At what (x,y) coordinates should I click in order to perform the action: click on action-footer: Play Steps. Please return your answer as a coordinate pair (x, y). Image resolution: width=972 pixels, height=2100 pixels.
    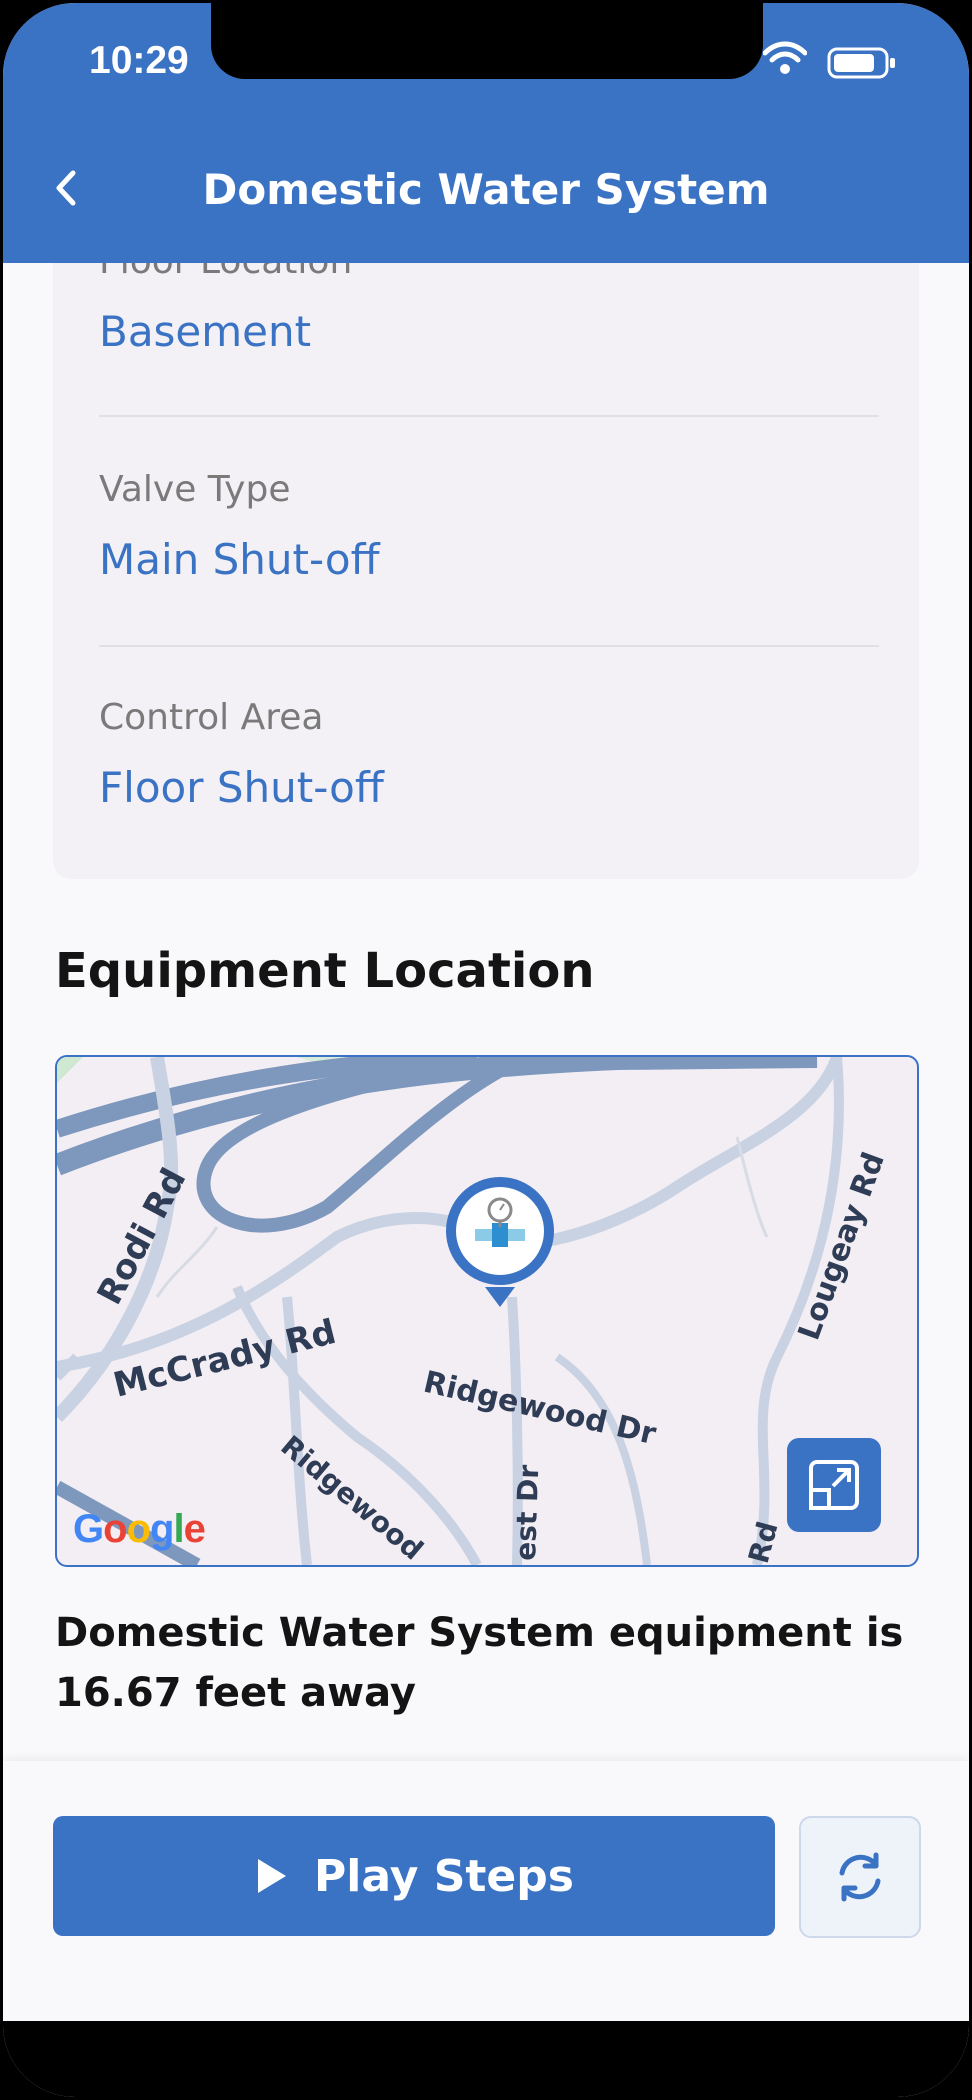
    Looking at the image, I should click on (486, 1891).